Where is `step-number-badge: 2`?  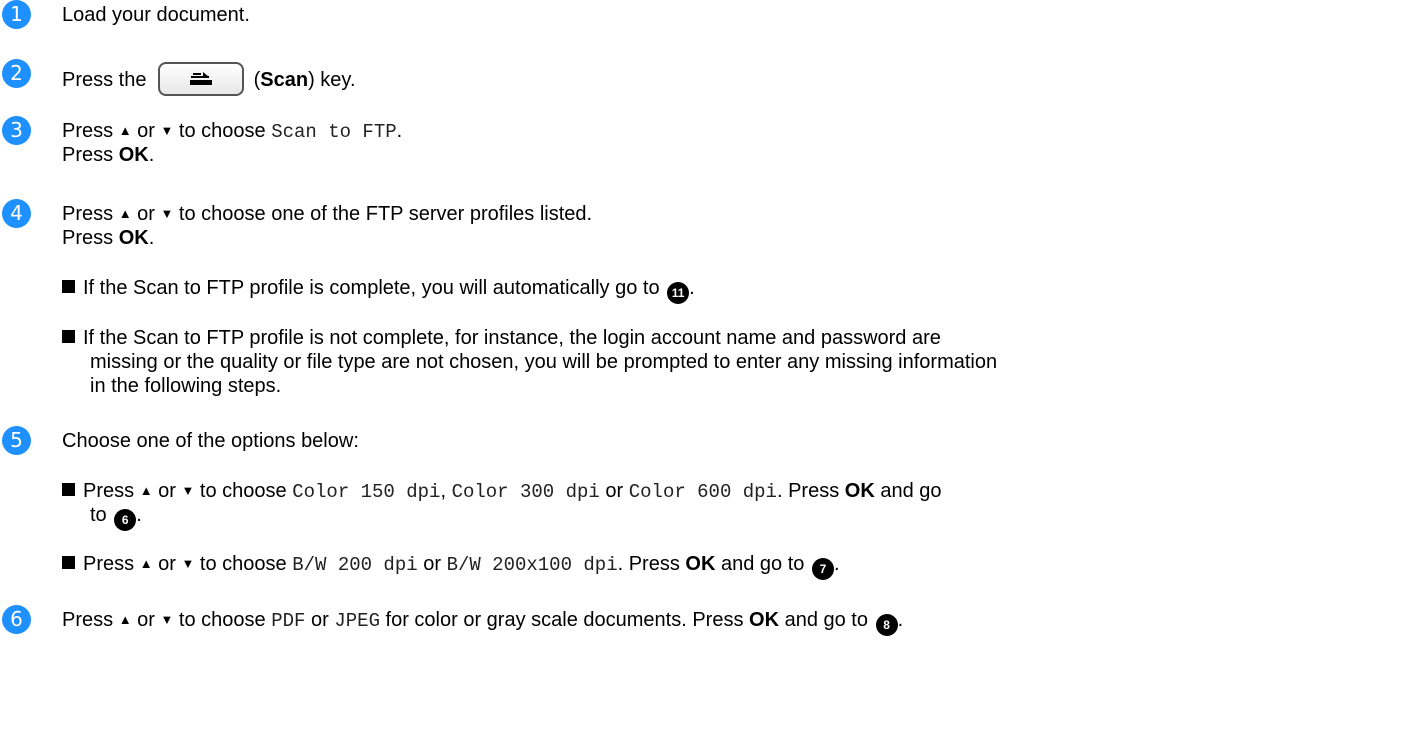
step-number-badge: 2 is located at coordinates (16, 73).